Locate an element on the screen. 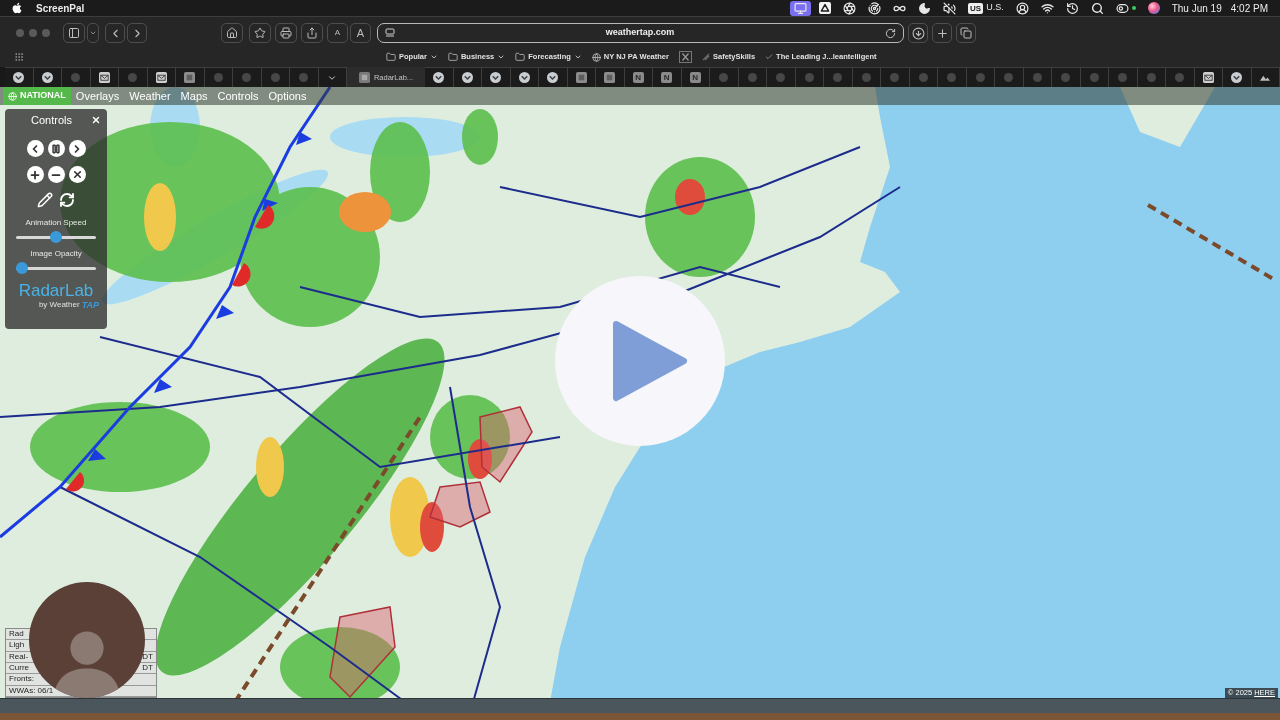 This screenshot has width=1280, height=720. sidebar-button is located at coordinates (74, 33).